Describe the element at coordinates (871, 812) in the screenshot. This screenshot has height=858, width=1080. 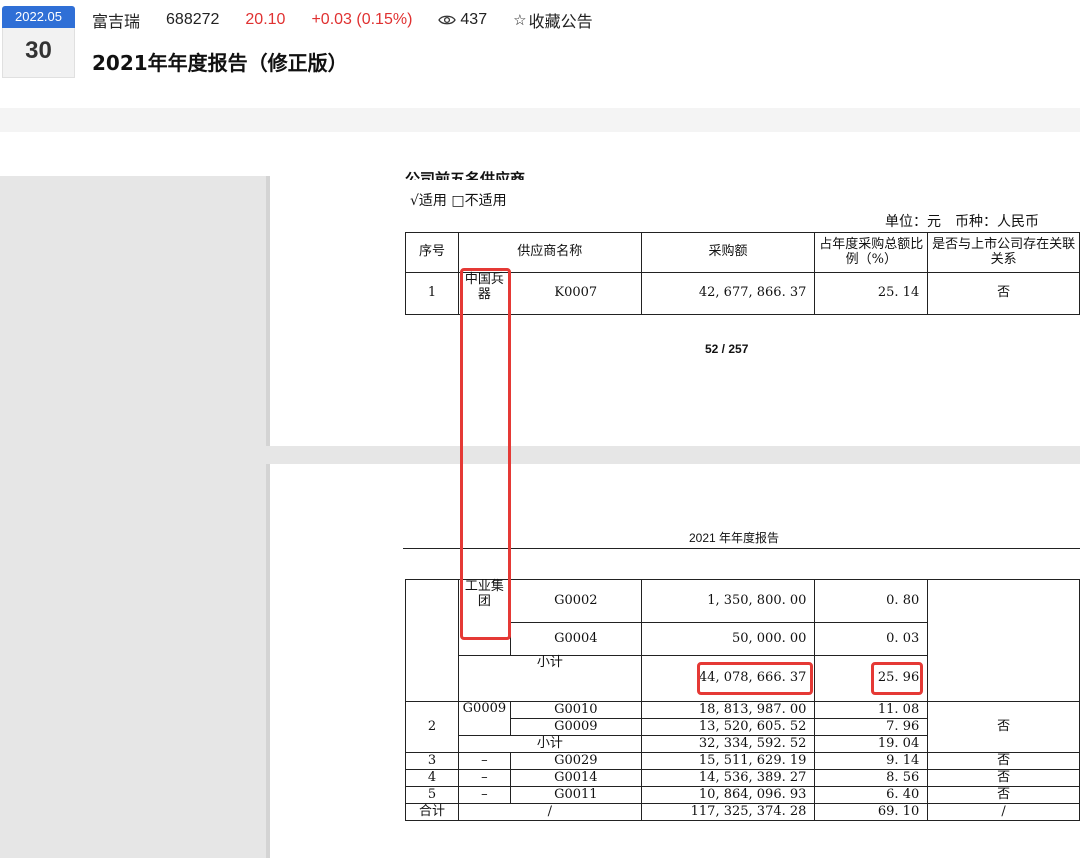
I see `cell-pct: 69. 10` at that location.